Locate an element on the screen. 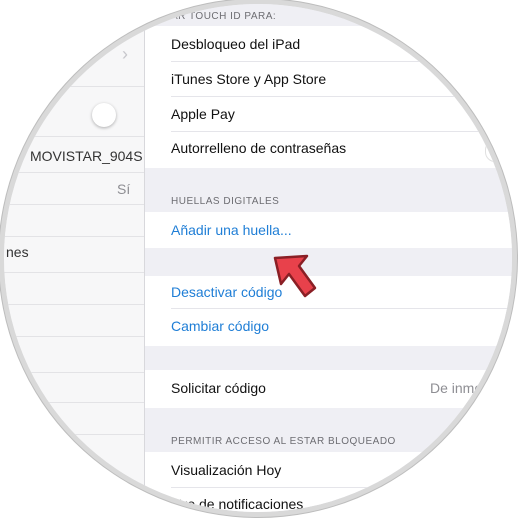  red-arrow-icon is located at coordinates (295, 276).